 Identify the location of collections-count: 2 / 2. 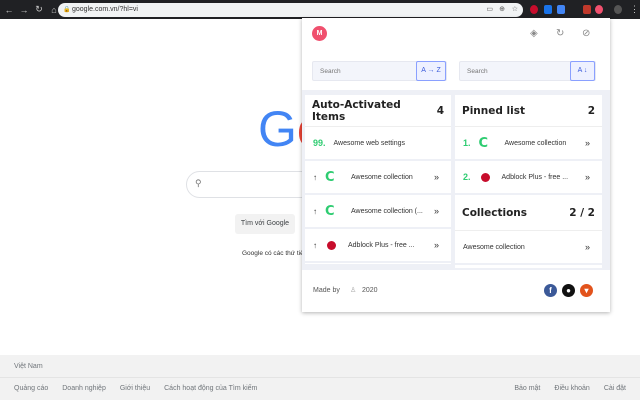
(582, 212).